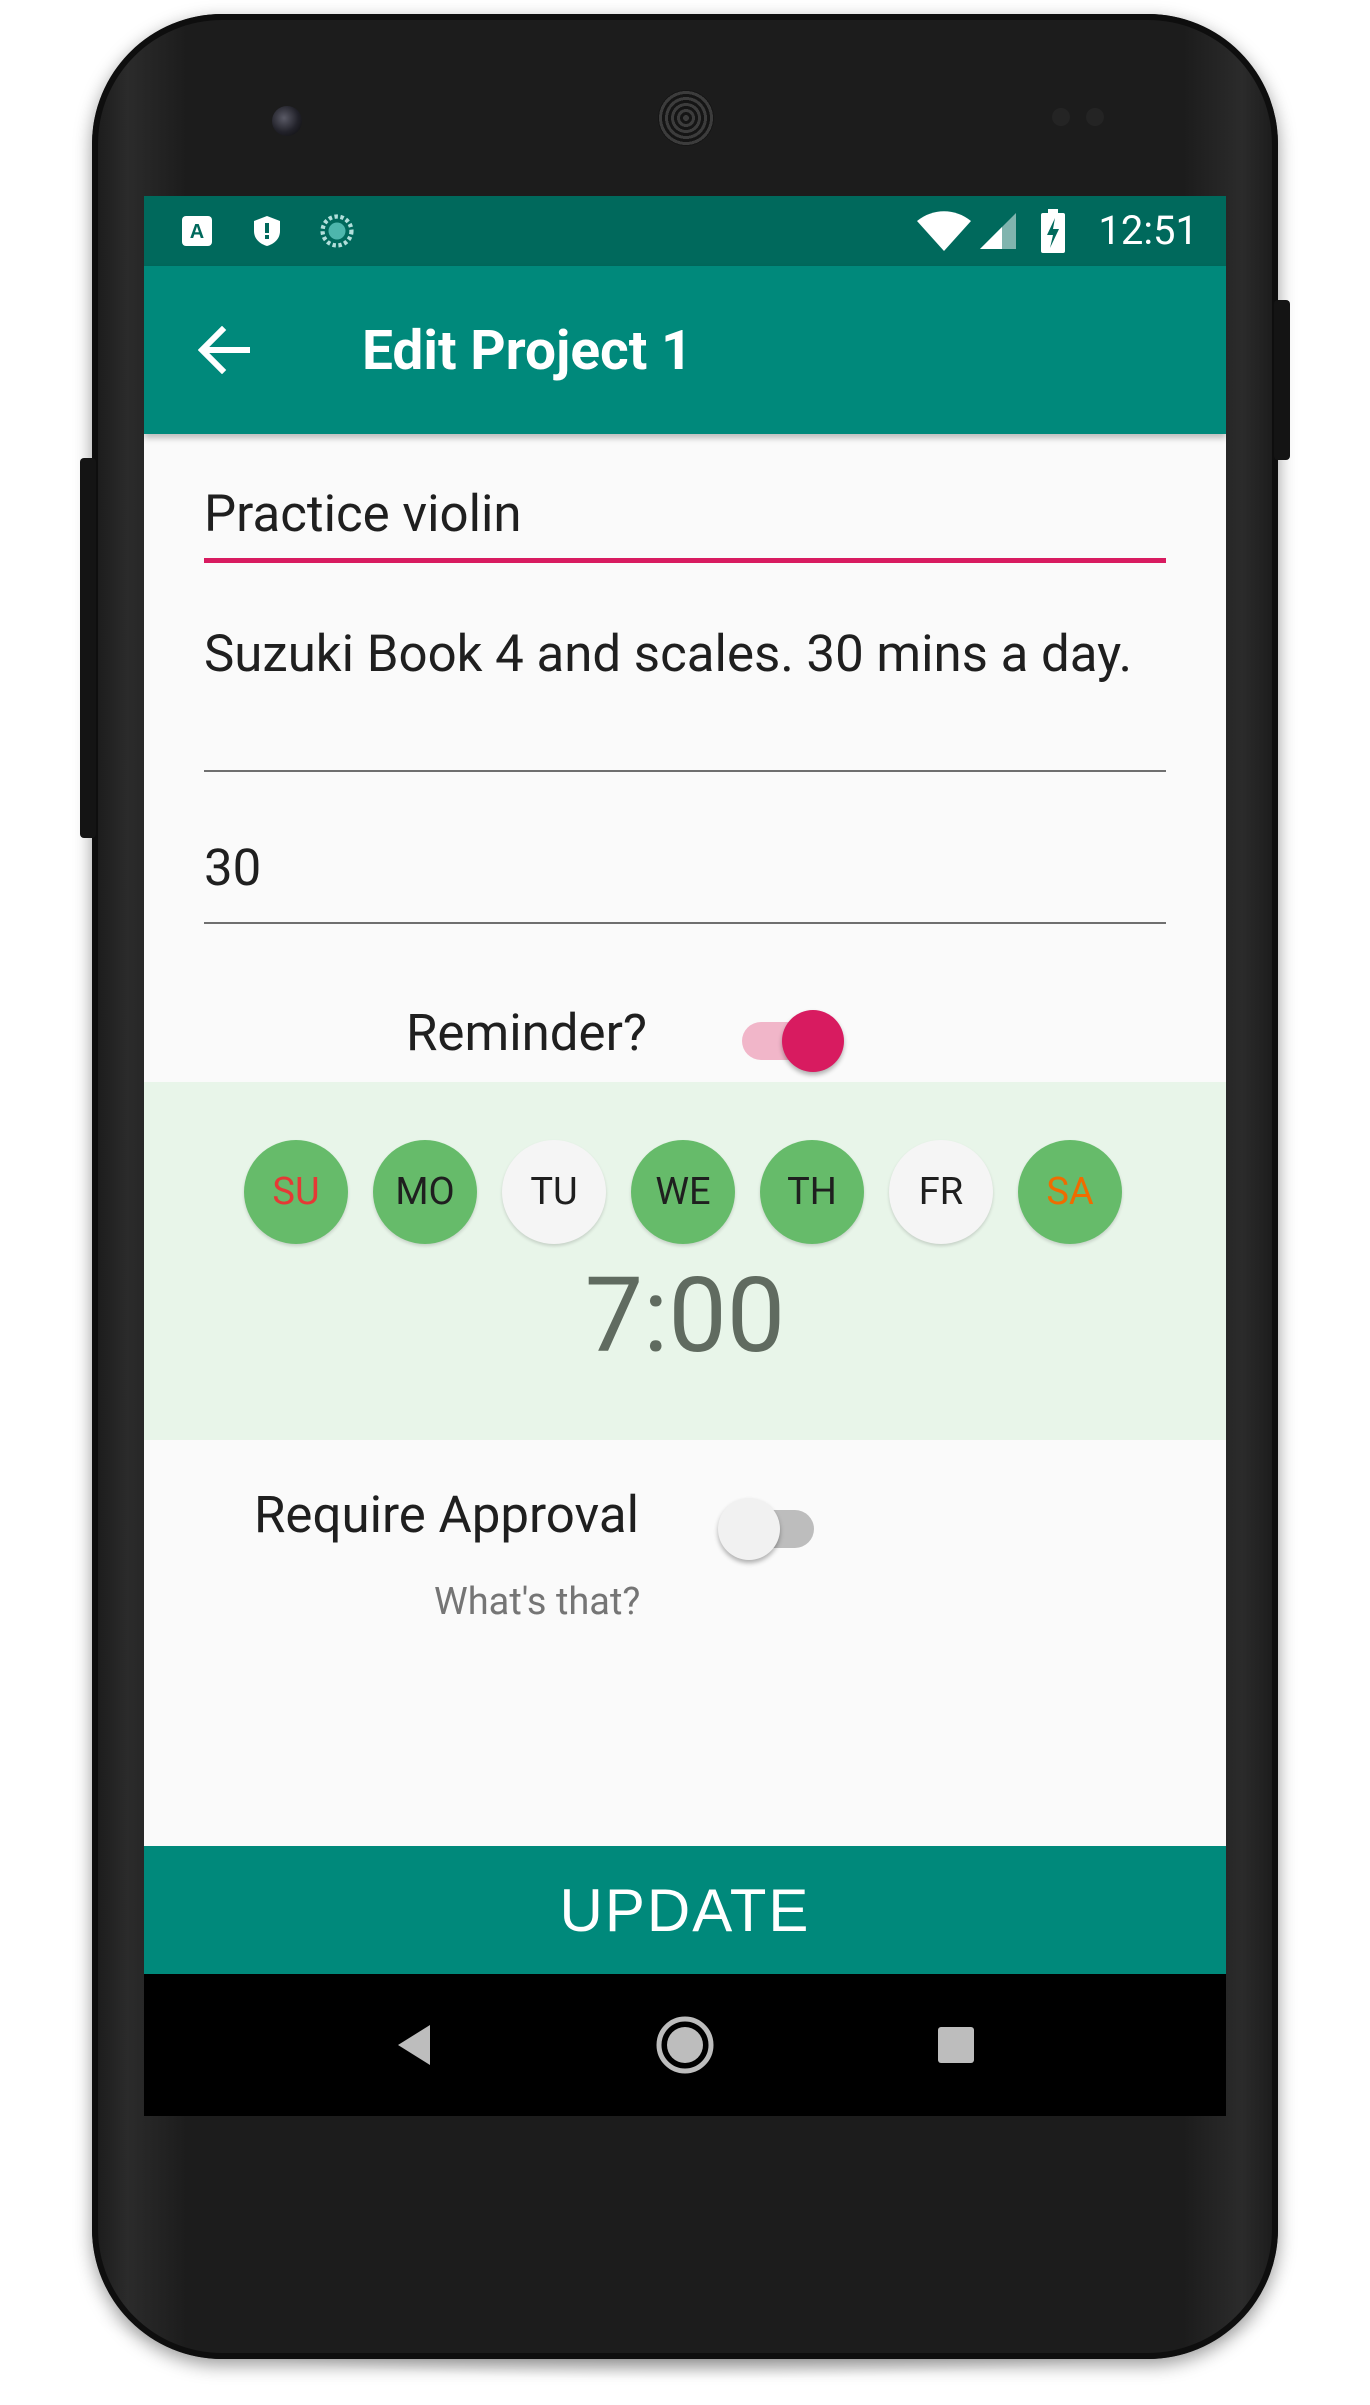  I want to click on update-button: UPDATE, so click(685, 1910).